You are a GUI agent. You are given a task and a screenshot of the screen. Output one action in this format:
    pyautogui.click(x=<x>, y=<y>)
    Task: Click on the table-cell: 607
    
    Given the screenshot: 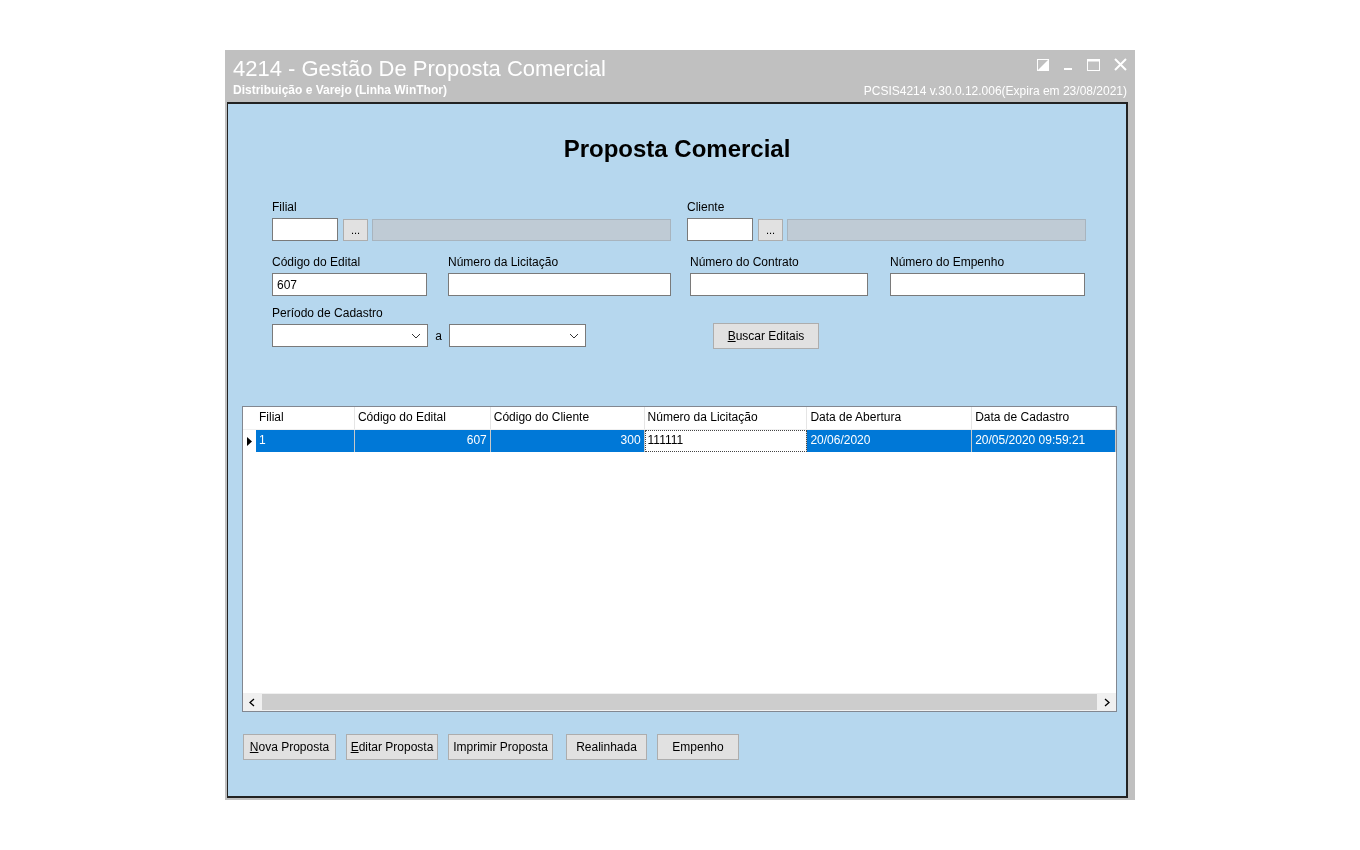 What is the action you would take?
    pyautogui.click(x=422, y=441)
    